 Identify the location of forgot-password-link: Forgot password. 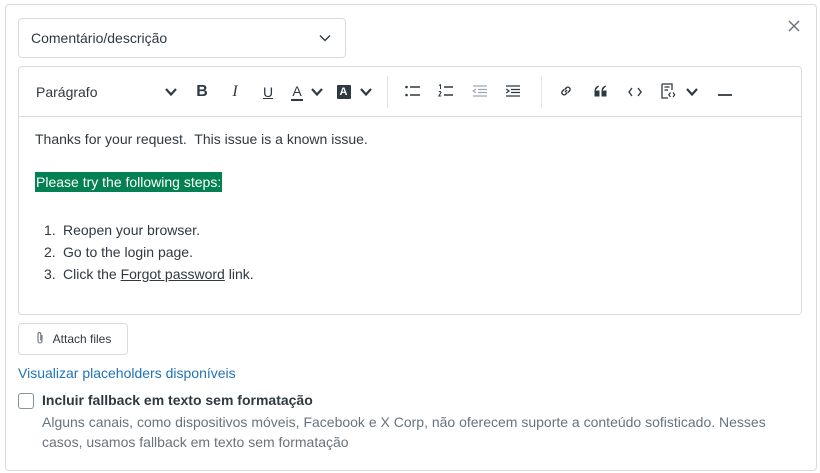
(173, 274).